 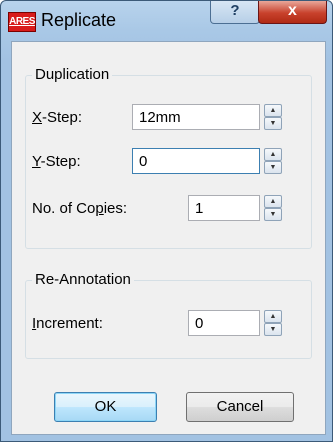 I want to click on increment-field, so click(x=224, y=323).